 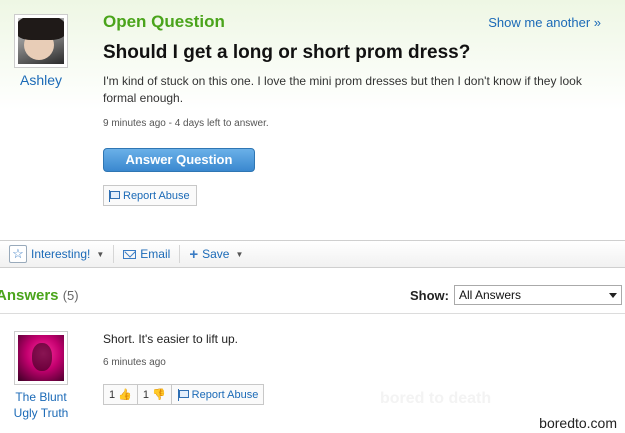 I want to click on answerer-avatar, so click(x=41, y=358).